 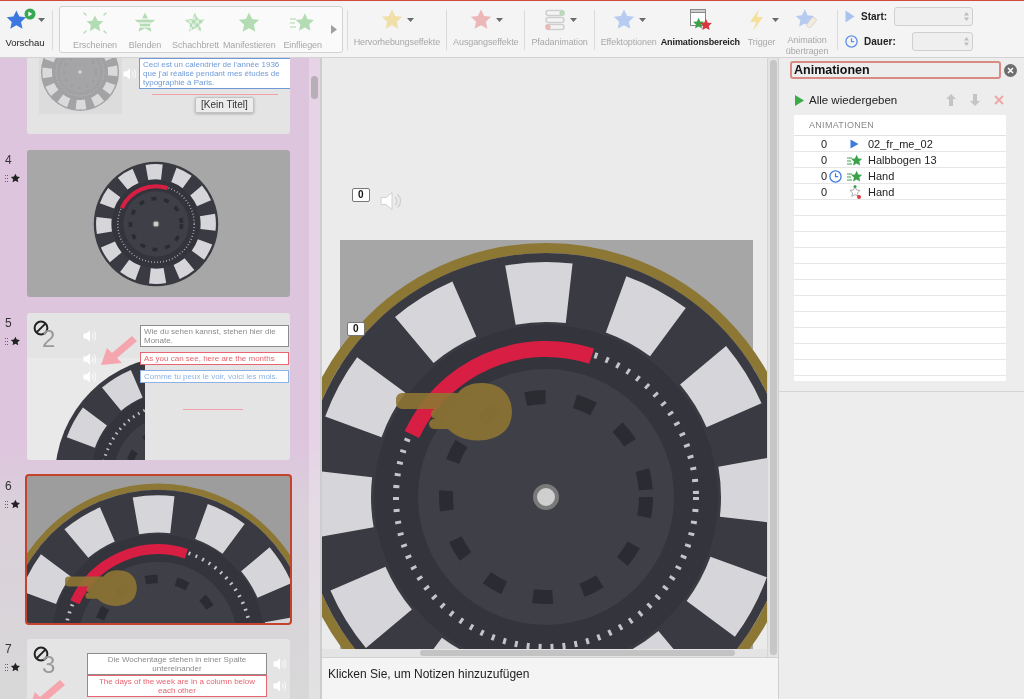 What do you see at coordinates (8, 323) in the screenshot?
I see `slide-number: 5` at bounding box center [8, 323].